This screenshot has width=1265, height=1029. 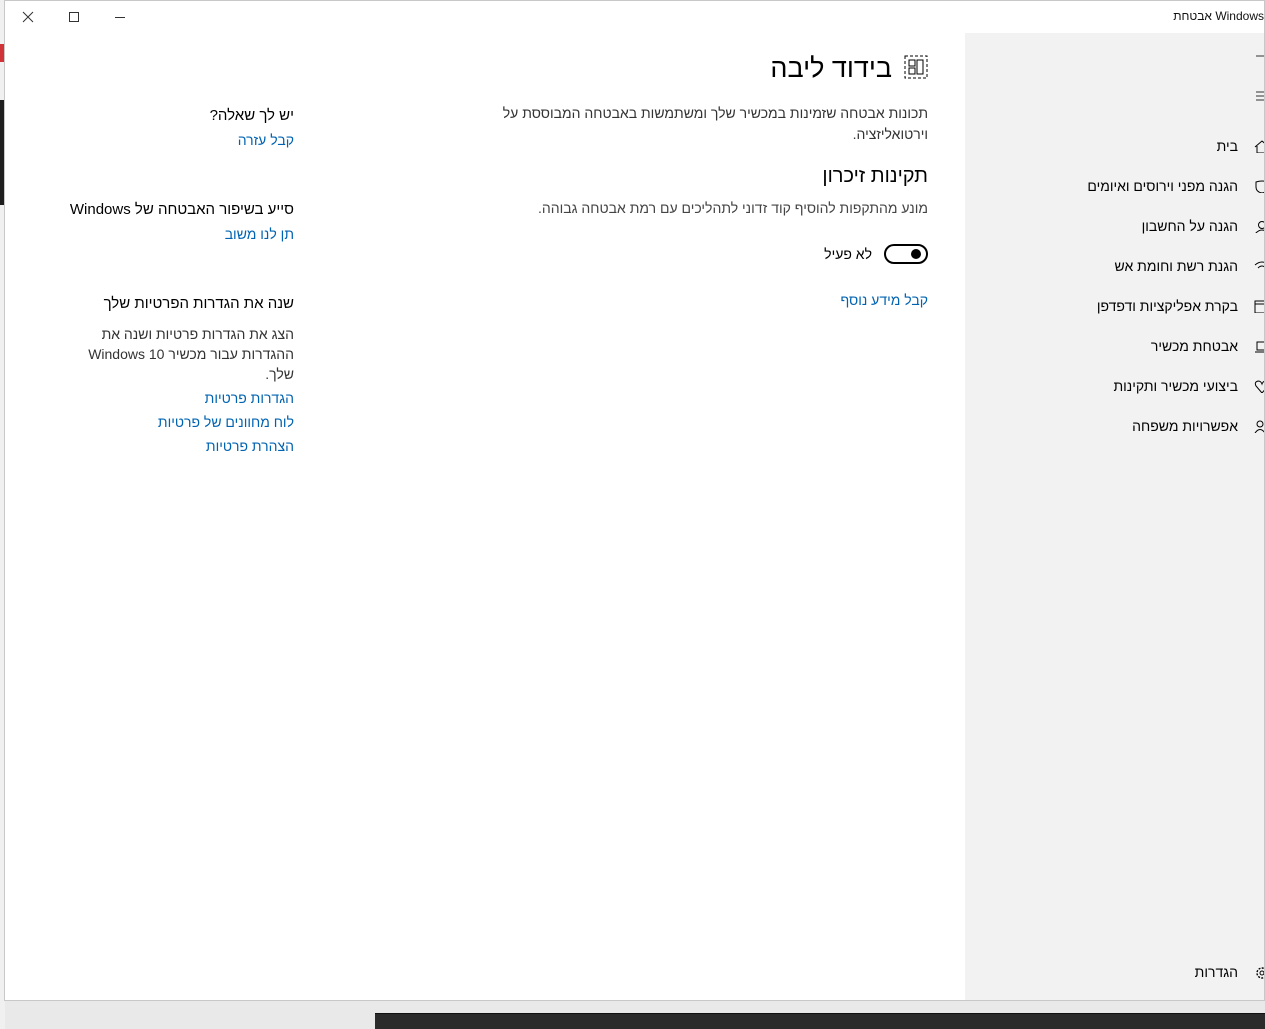 I want to click on sidebar-item-label: בקרת אפליקציות ודפדפן, so click(x=1167, y=306).